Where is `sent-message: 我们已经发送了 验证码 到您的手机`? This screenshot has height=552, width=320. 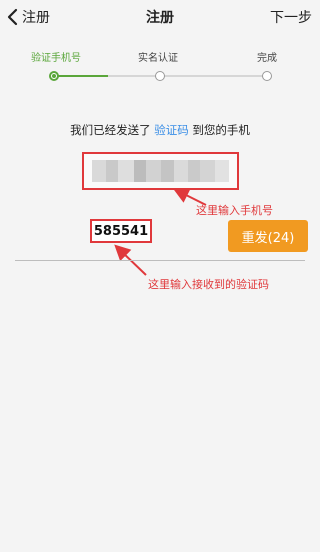
sent-message: 我们已经发送了 验证码 到您的手机 is located at coordinates (160, 130).